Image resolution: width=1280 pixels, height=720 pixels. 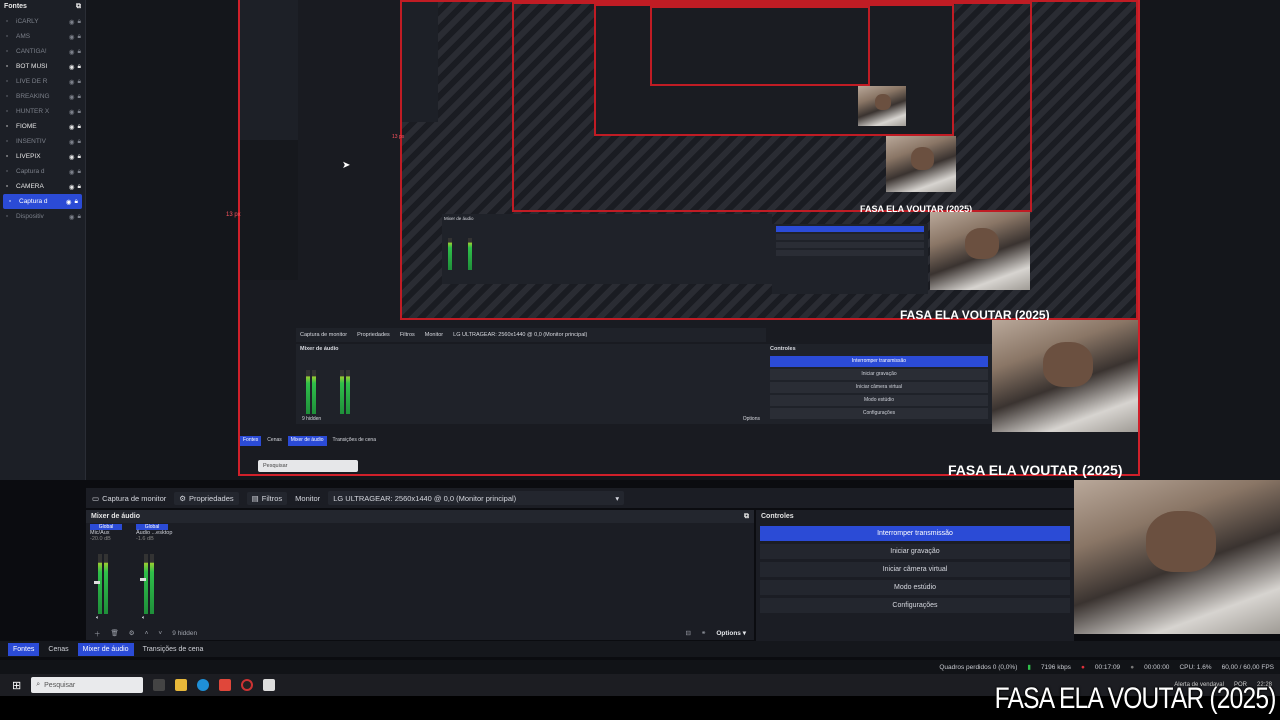 What do you see at coordinates (173, 649) in the screenshot?
I see `dock-tab: Transições de cena` at bounding box center [173, 649].